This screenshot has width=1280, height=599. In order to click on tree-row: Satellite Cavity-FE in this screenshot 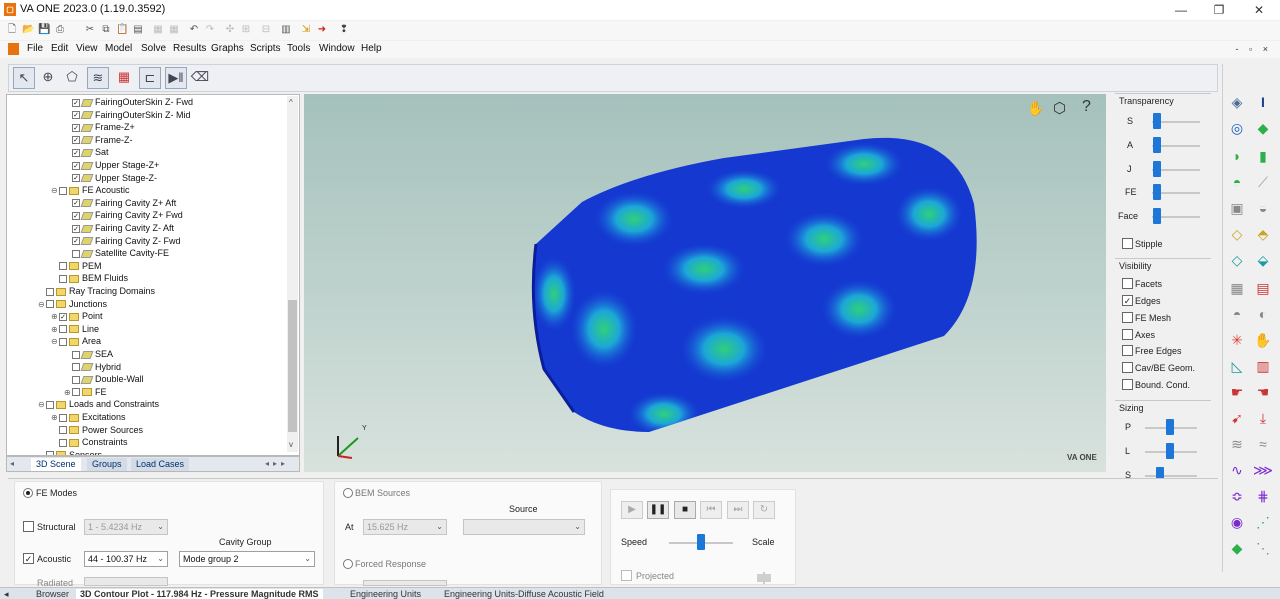, I will do `click(116, 253)`.